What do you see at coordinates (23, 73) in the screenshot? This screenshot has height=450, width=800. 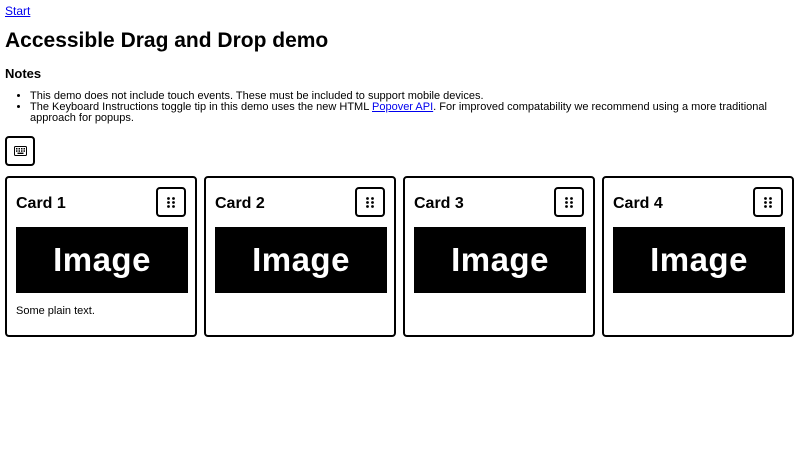 I see `notes-heading: Notes` at bounding box center [23, 73].